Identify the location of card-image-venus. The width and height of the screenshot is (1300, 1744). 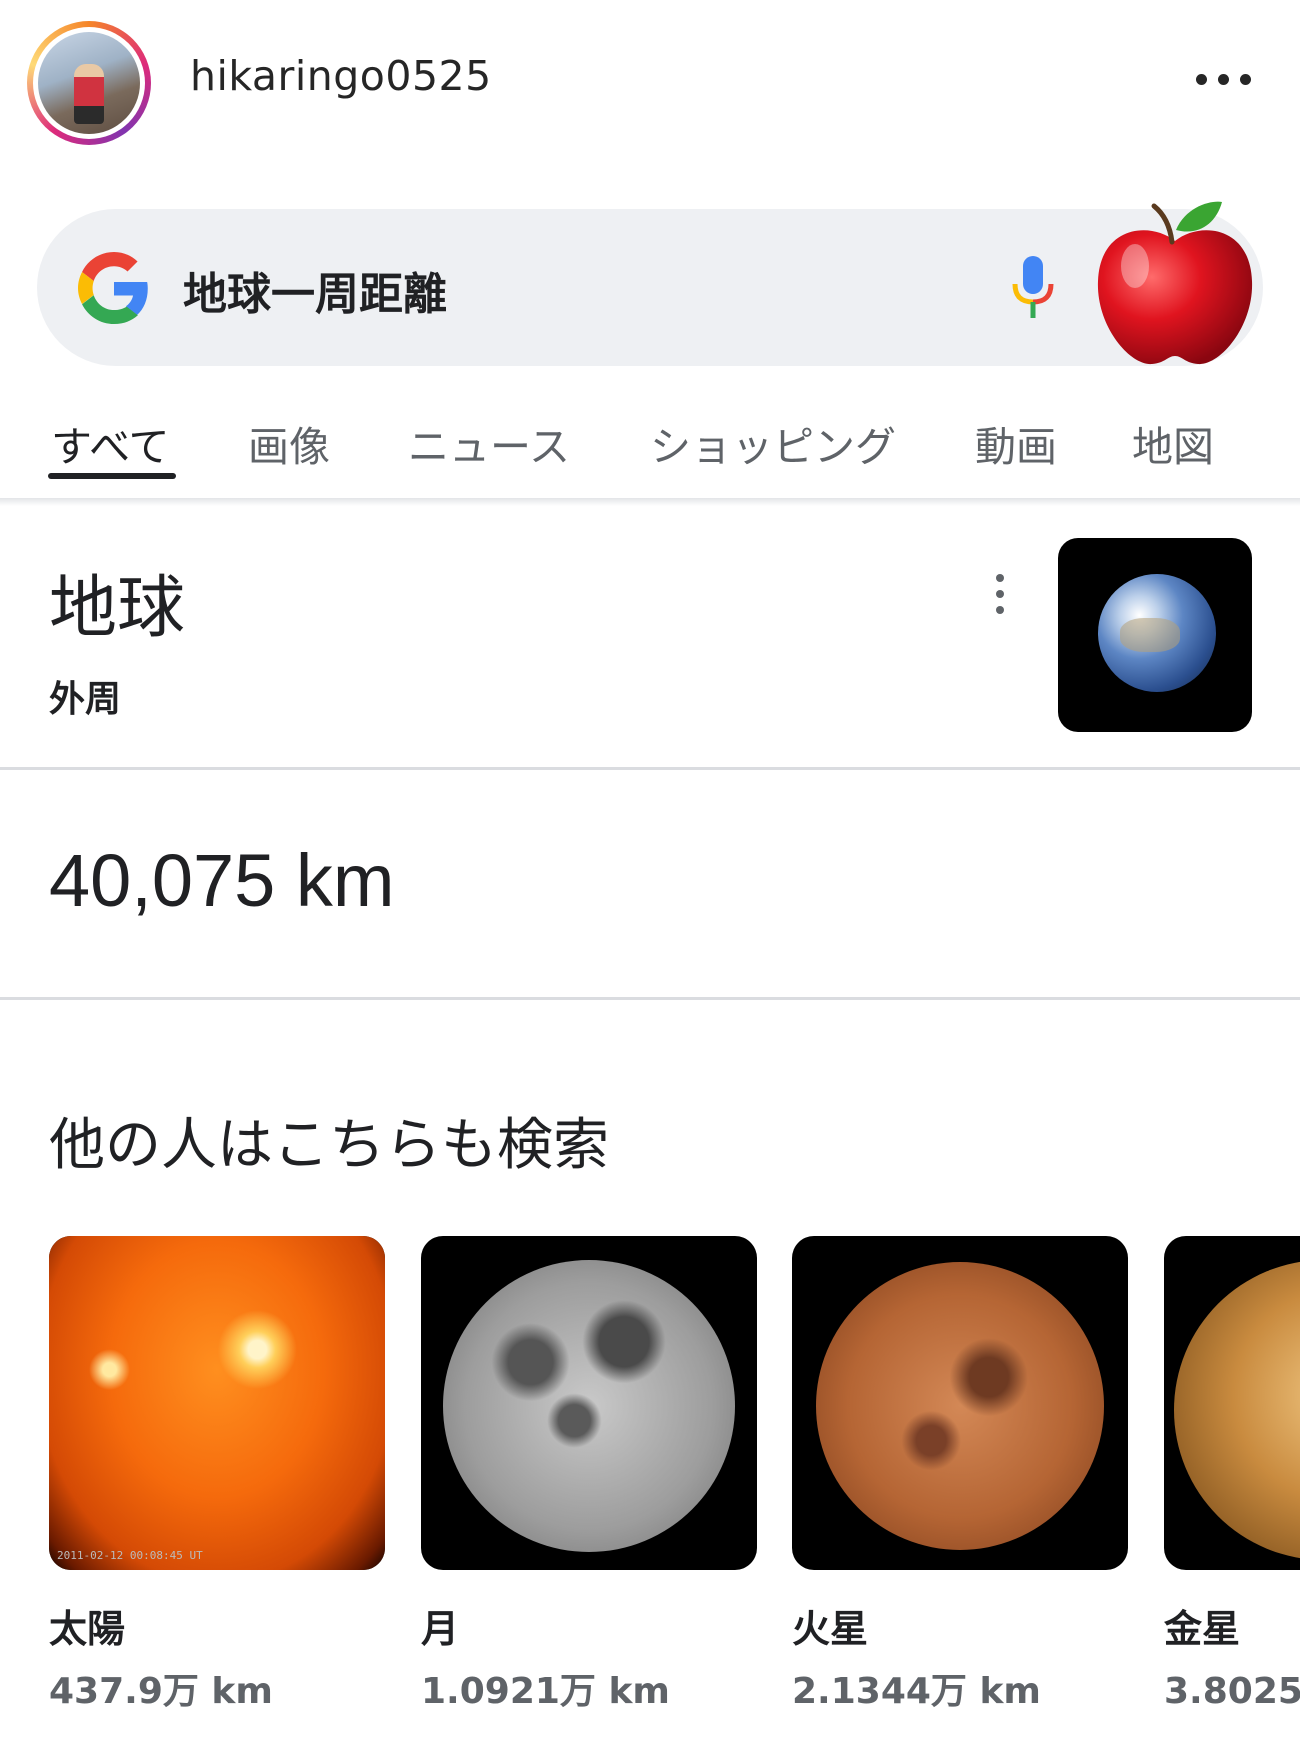
(1232, 1403).